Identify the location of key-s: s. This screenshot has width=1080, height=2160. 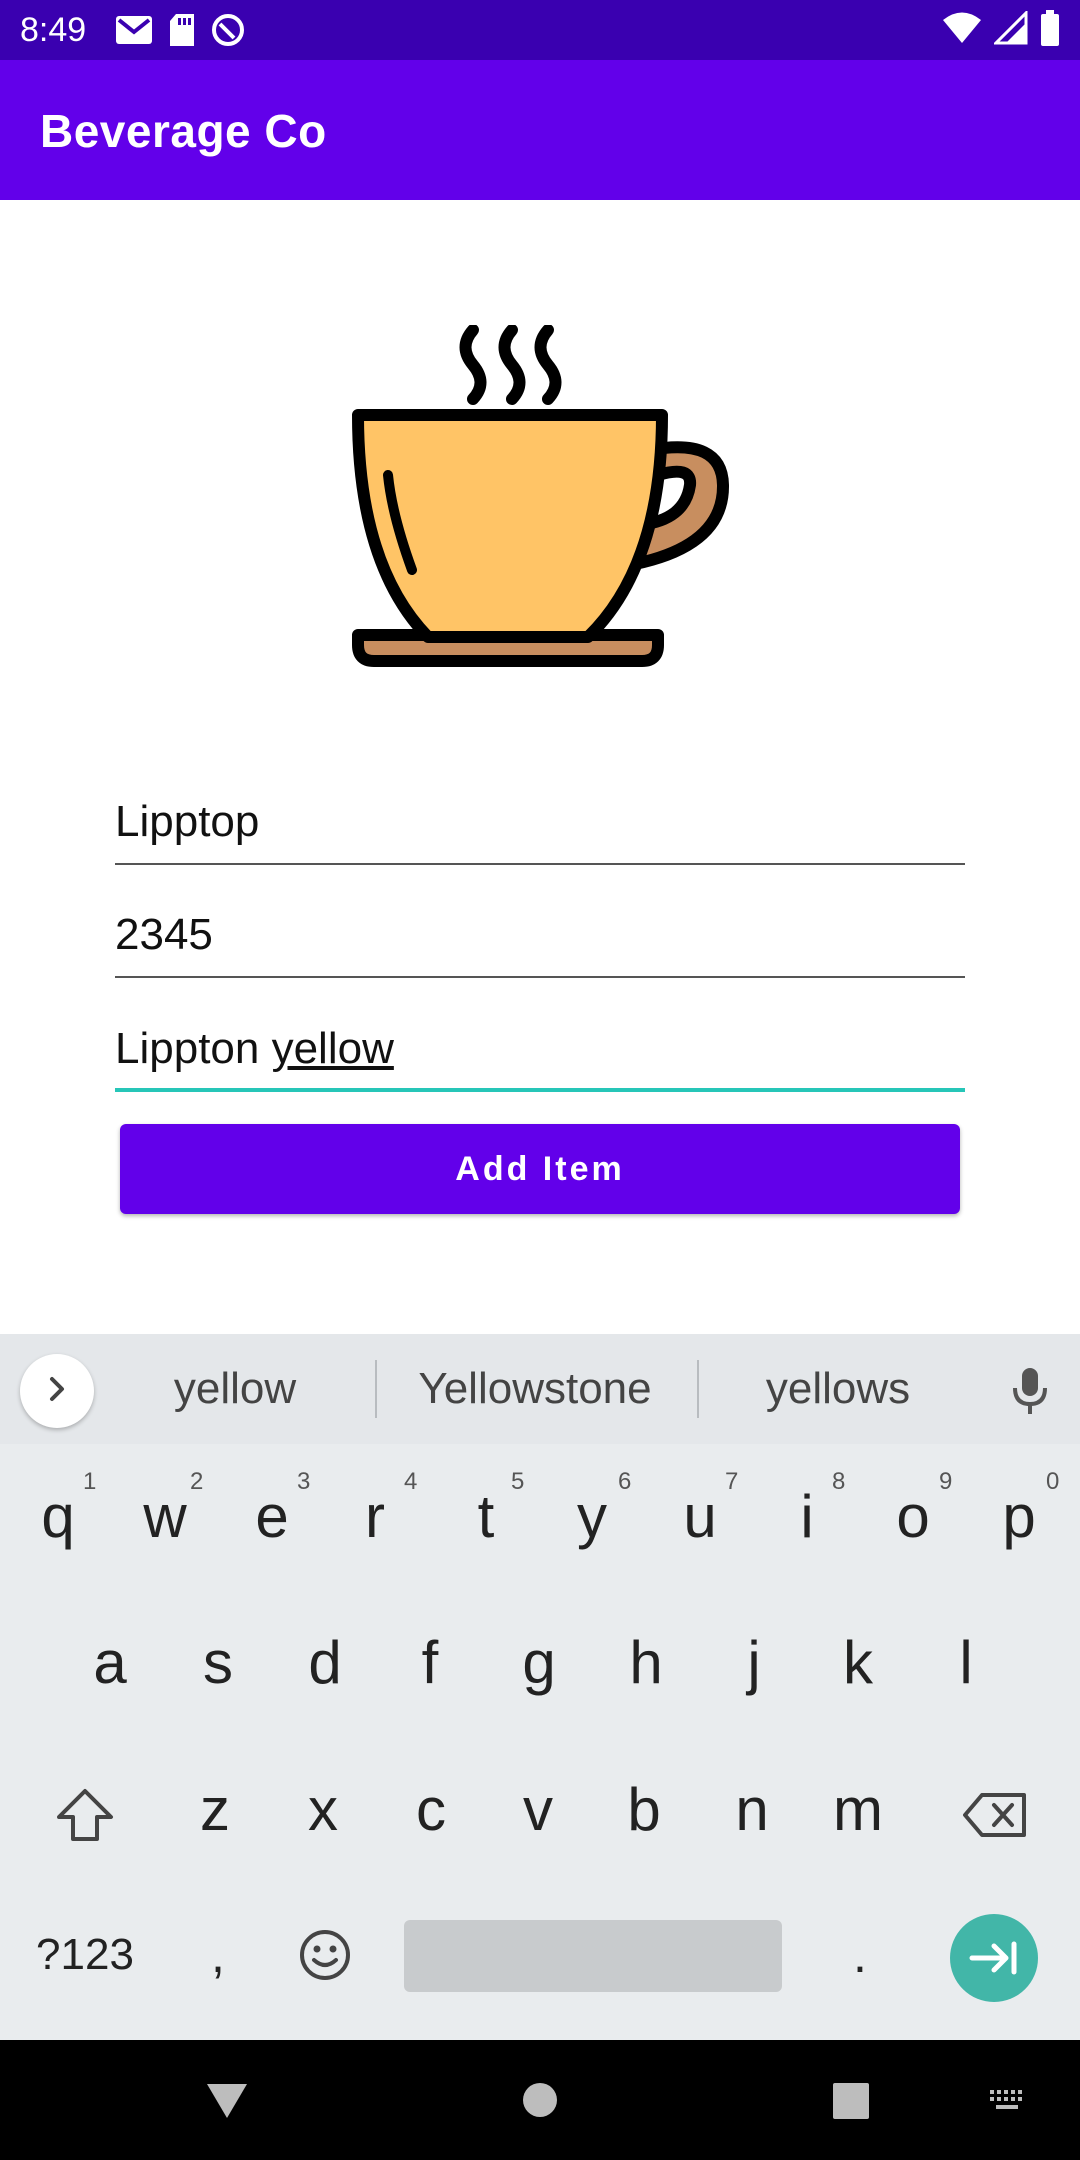
(218, 1663).